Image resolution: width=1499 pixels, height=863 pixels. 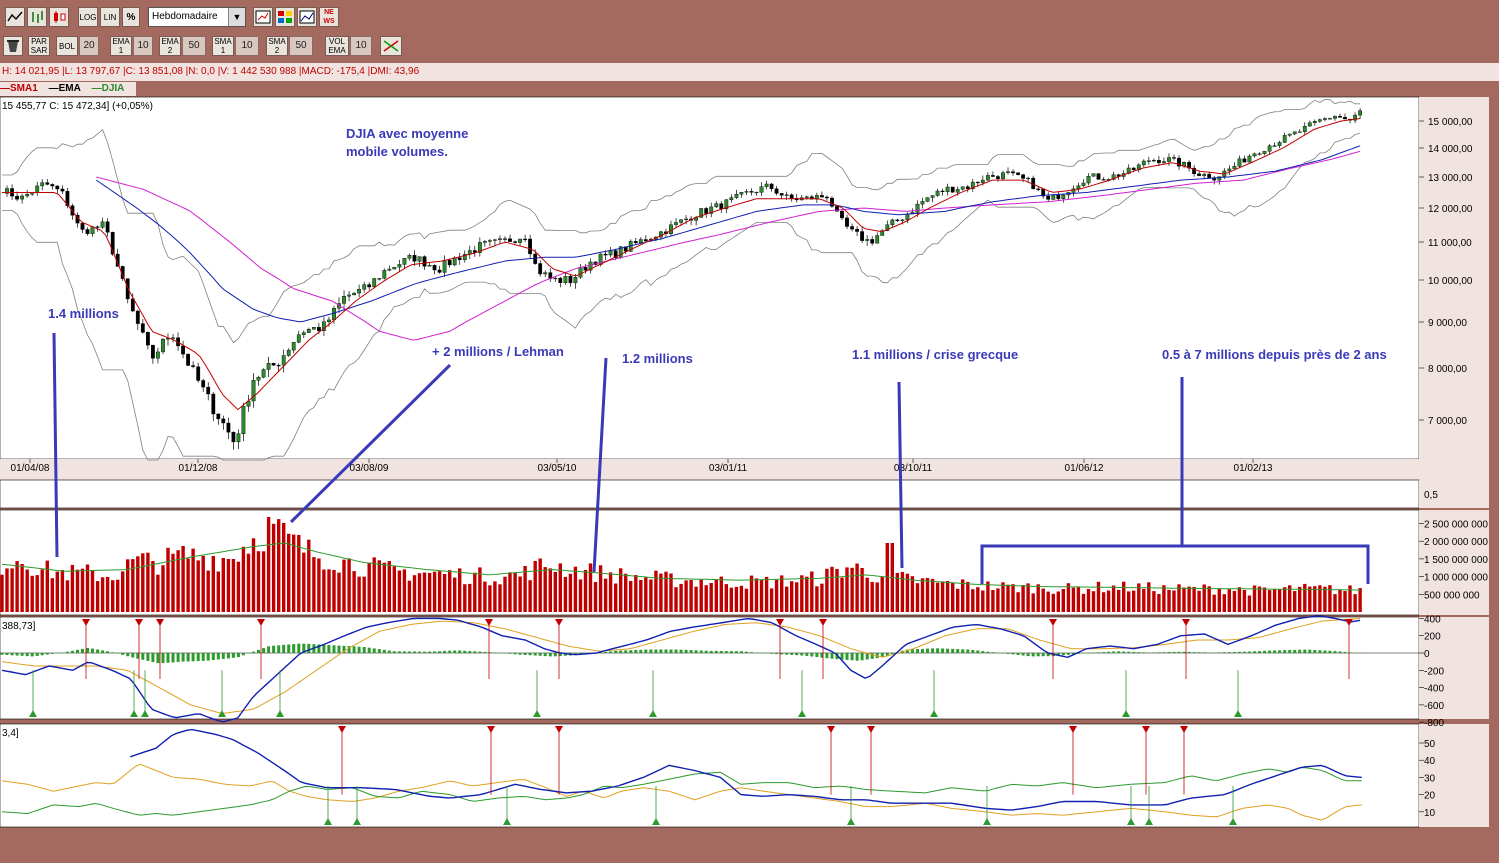 I want to click on ema1-button: EMA 1, so click(x=121, y=46).